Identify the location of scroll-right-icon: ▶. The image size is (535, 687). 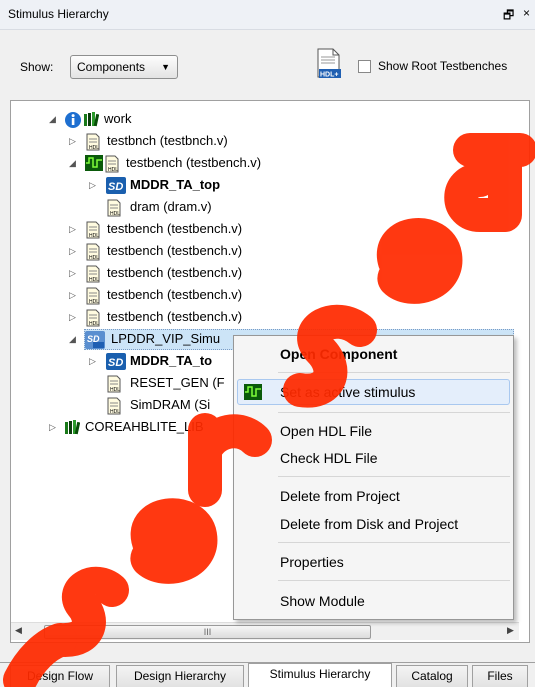
(510, 630).